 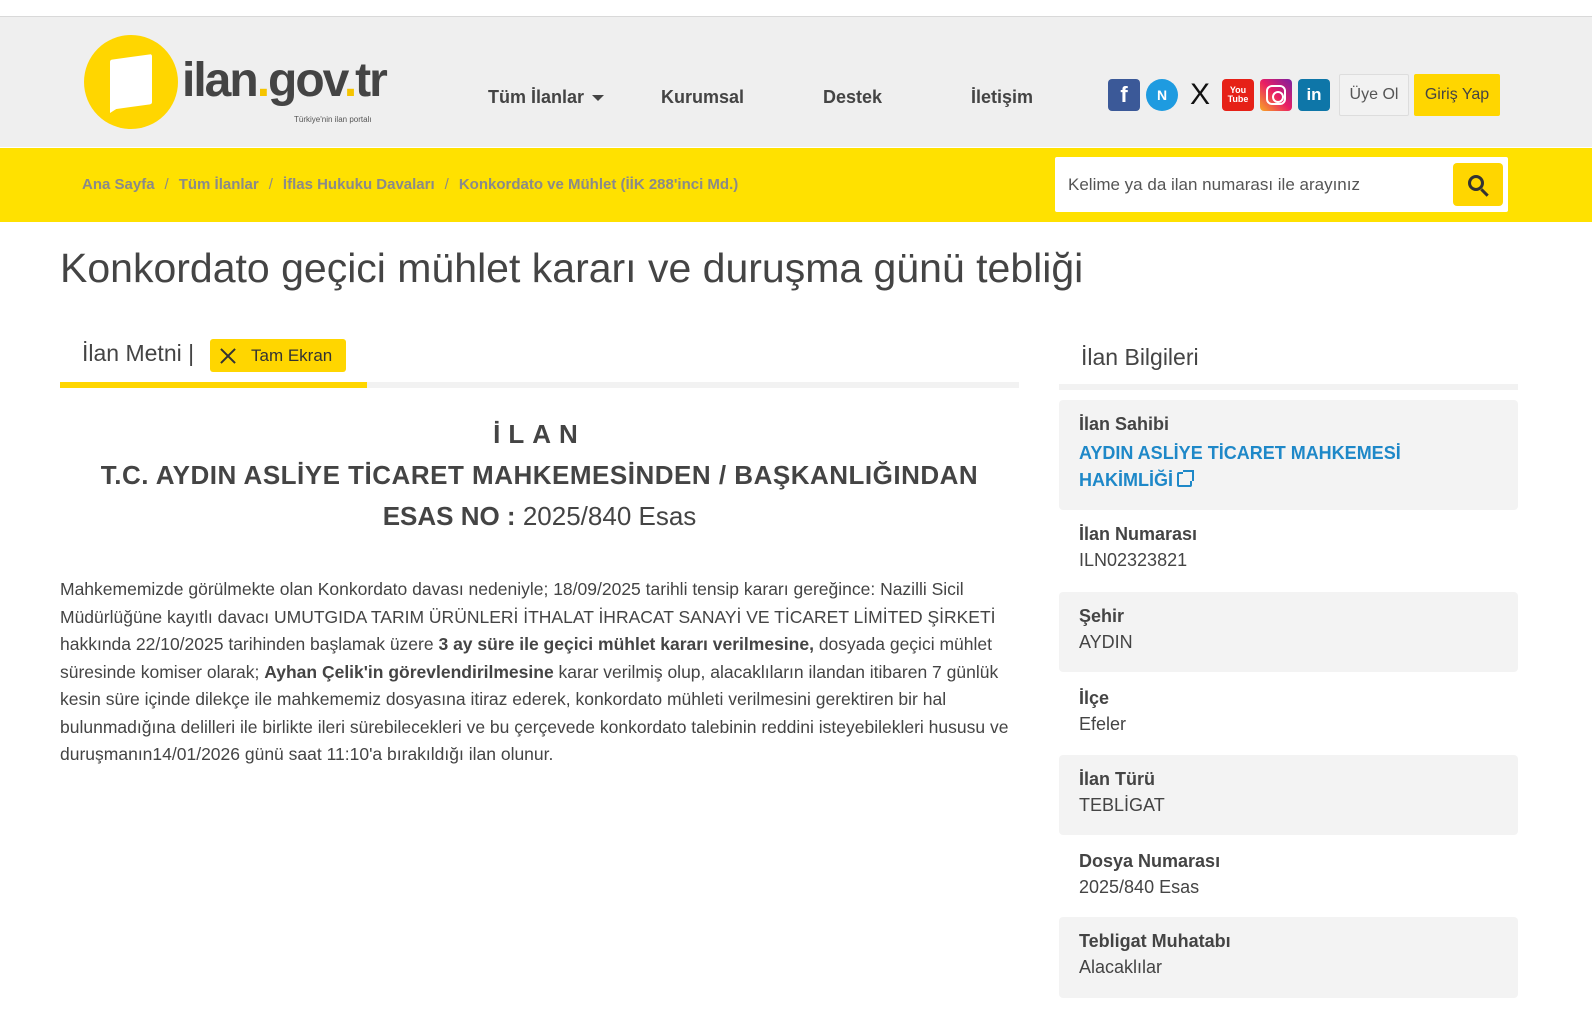 What do you see at coordinates (121, 106) in the screenshot?
I see `logo-fold-icon` at bounding box center [121, 106].